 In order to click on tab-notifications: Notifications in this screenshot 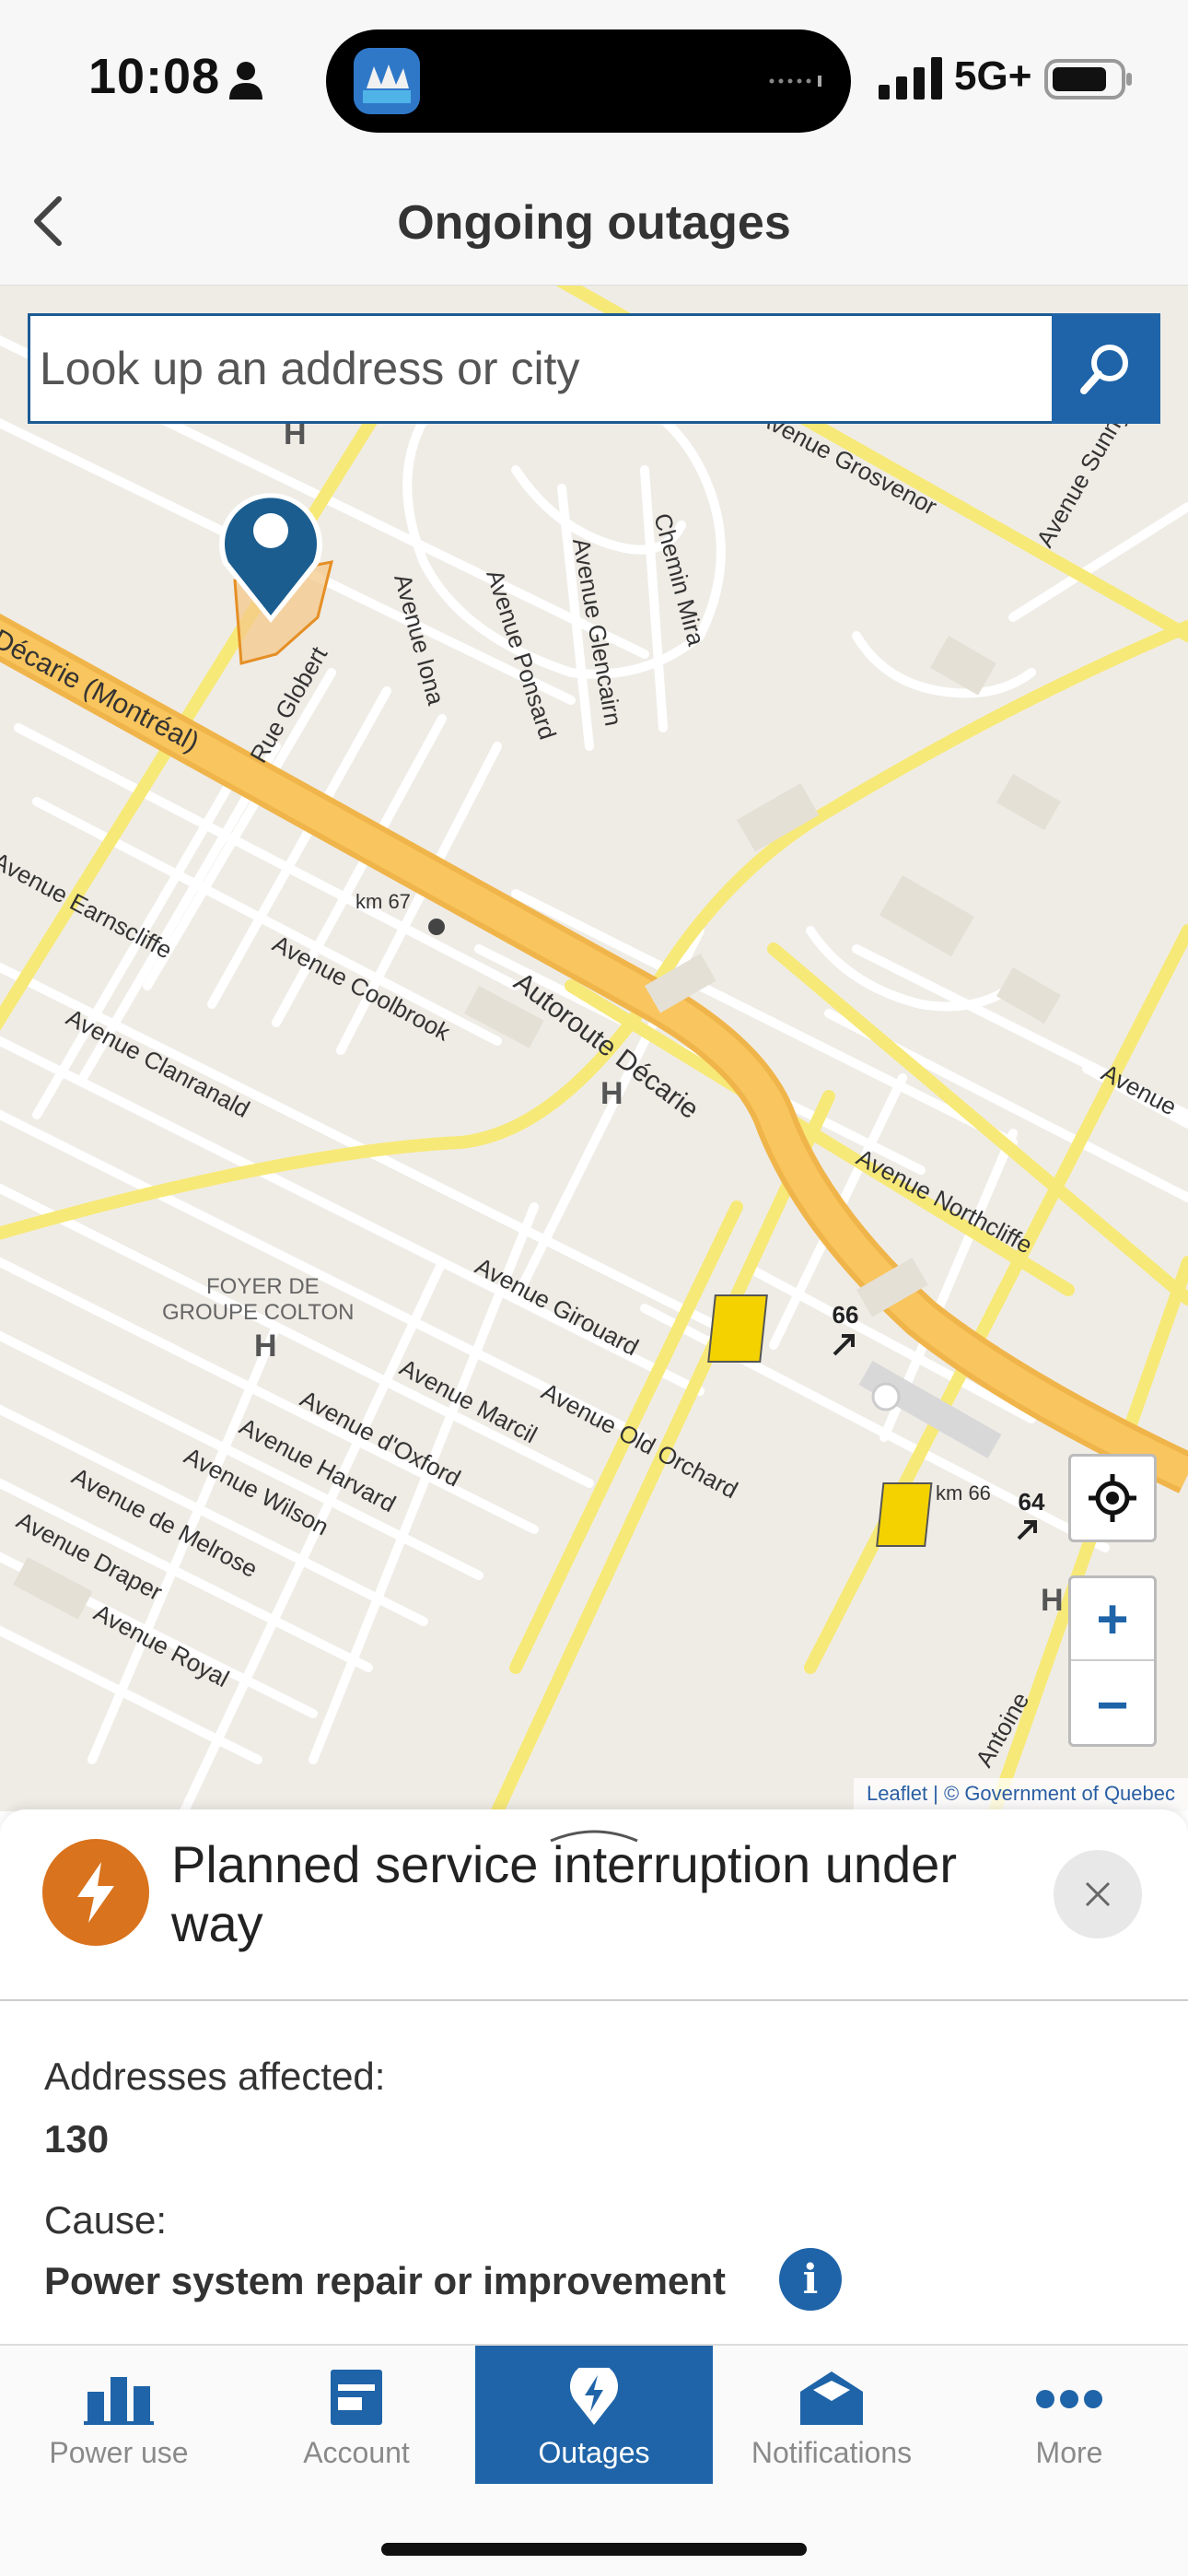, I will do `click(831, 2415)`.